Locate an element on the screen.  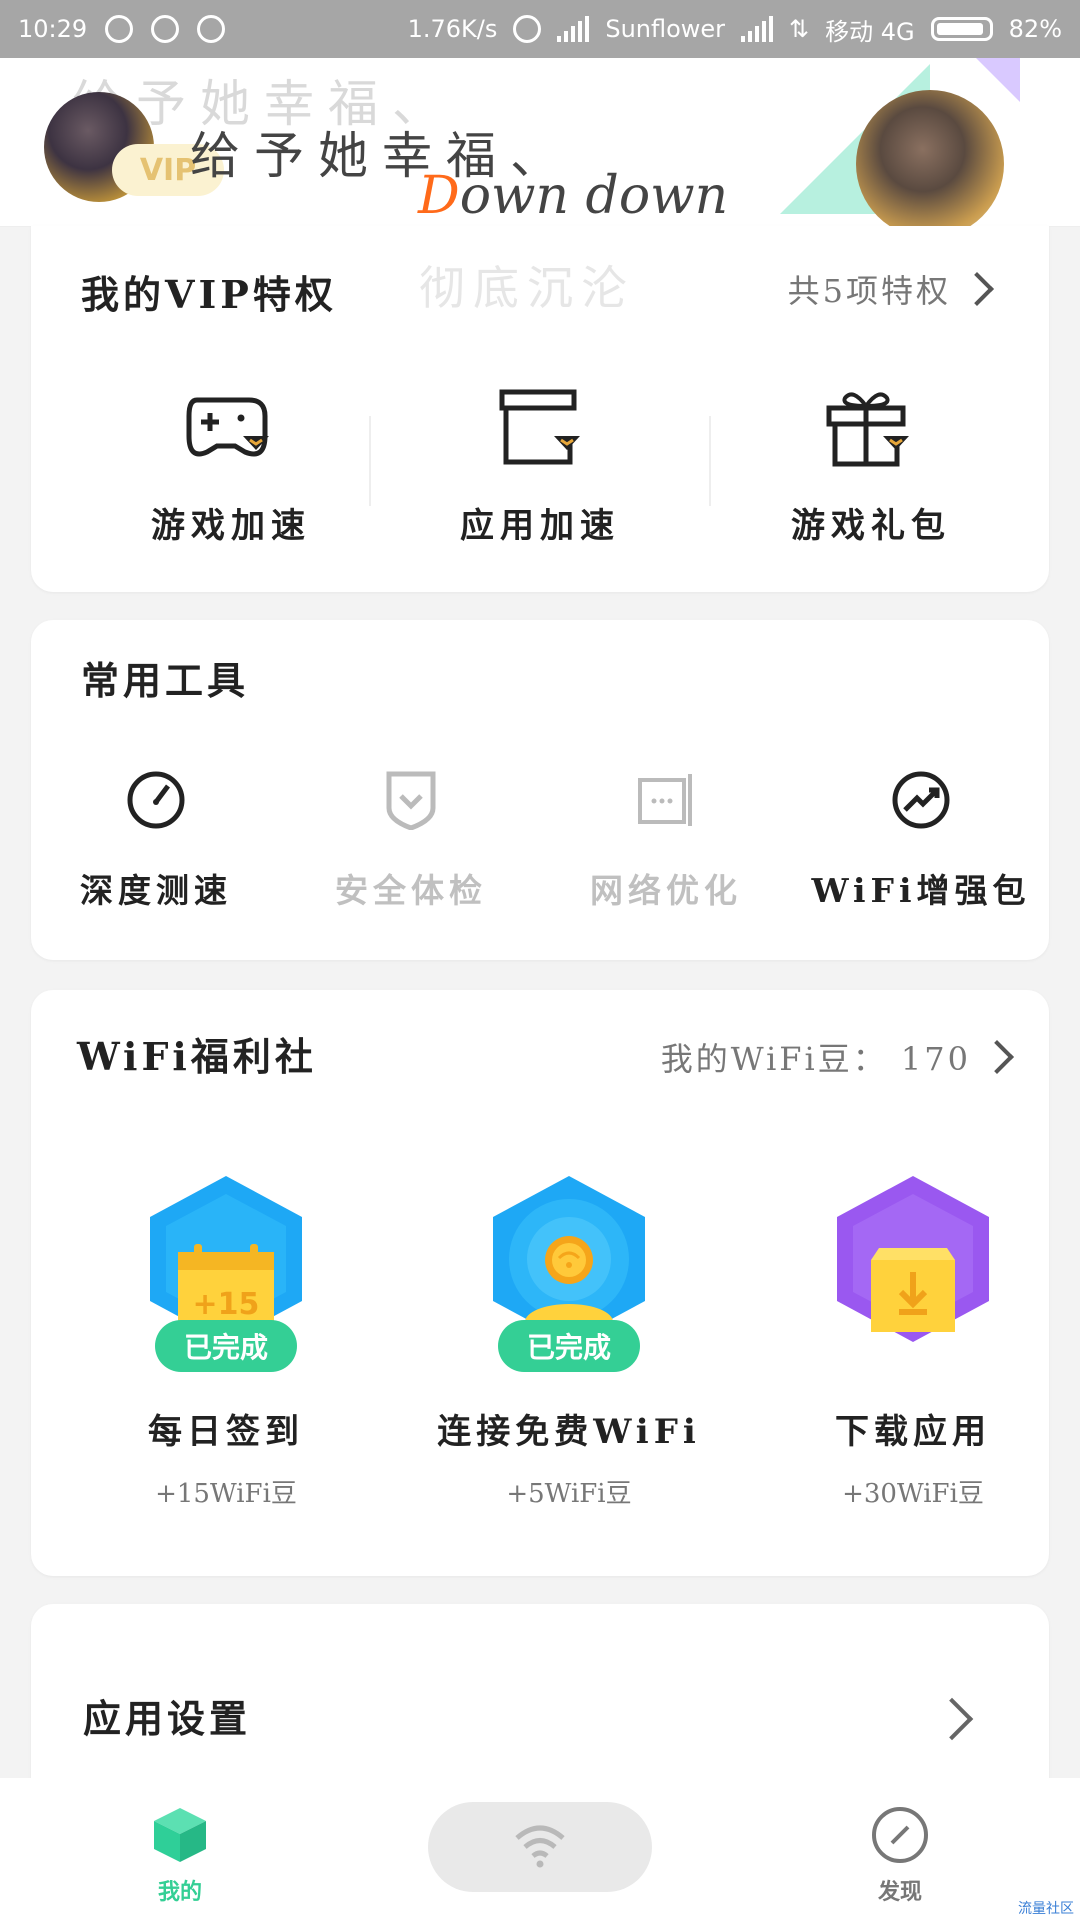
vip-item-label: 游戏礼包 is located at coordinates (871, 526).